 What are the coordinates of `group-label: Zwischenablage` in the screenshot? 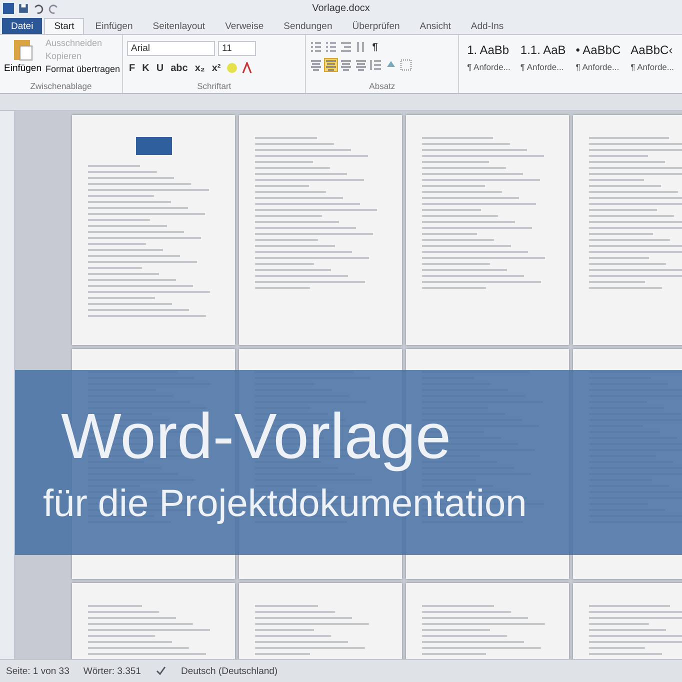 It's located at (61, 87).